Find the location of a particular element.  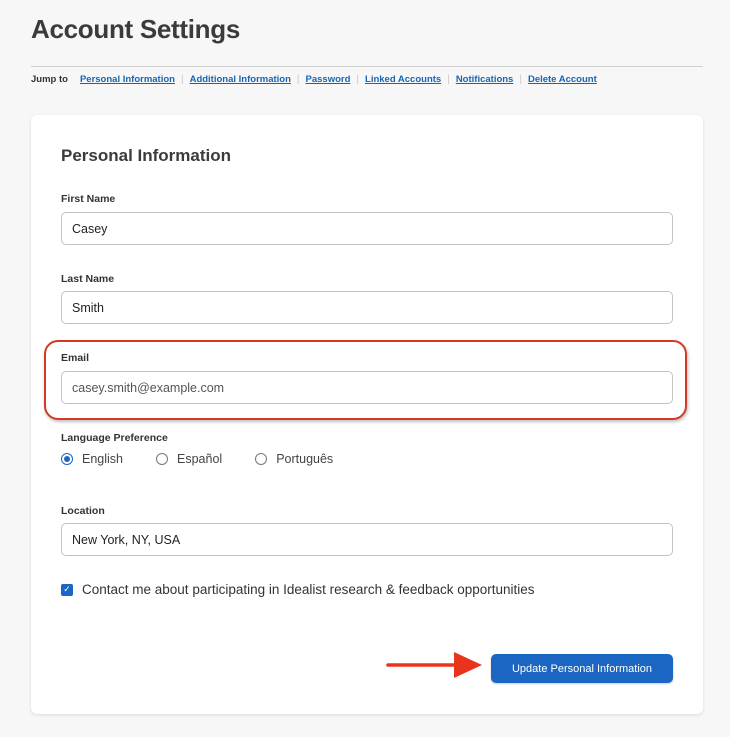

page-title: Account Settings is located at coordinates (135, 29).